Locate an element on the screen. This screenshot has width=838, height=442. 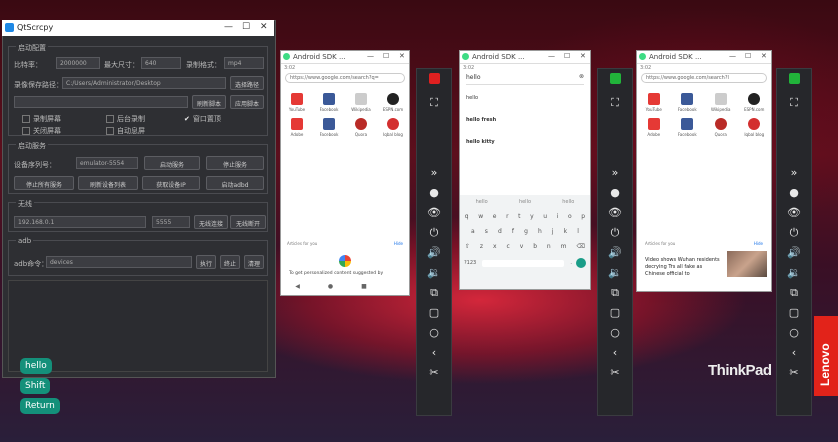
select-path-button: 选择路径 is located at coordinates (247, 83).